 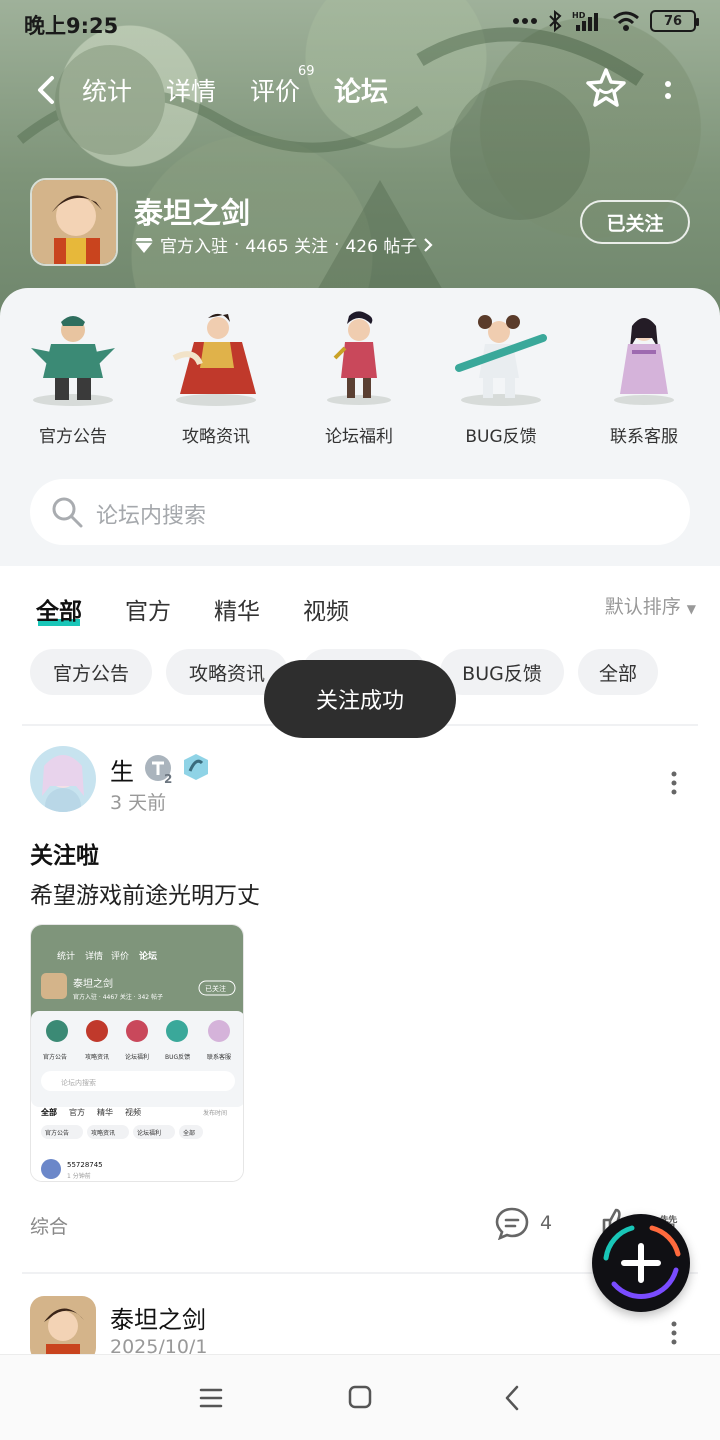 What do you see at coordinates (359, 437) in the screenshot?
I see `category-label: 论坛福利` at bounding box center [359, 437].